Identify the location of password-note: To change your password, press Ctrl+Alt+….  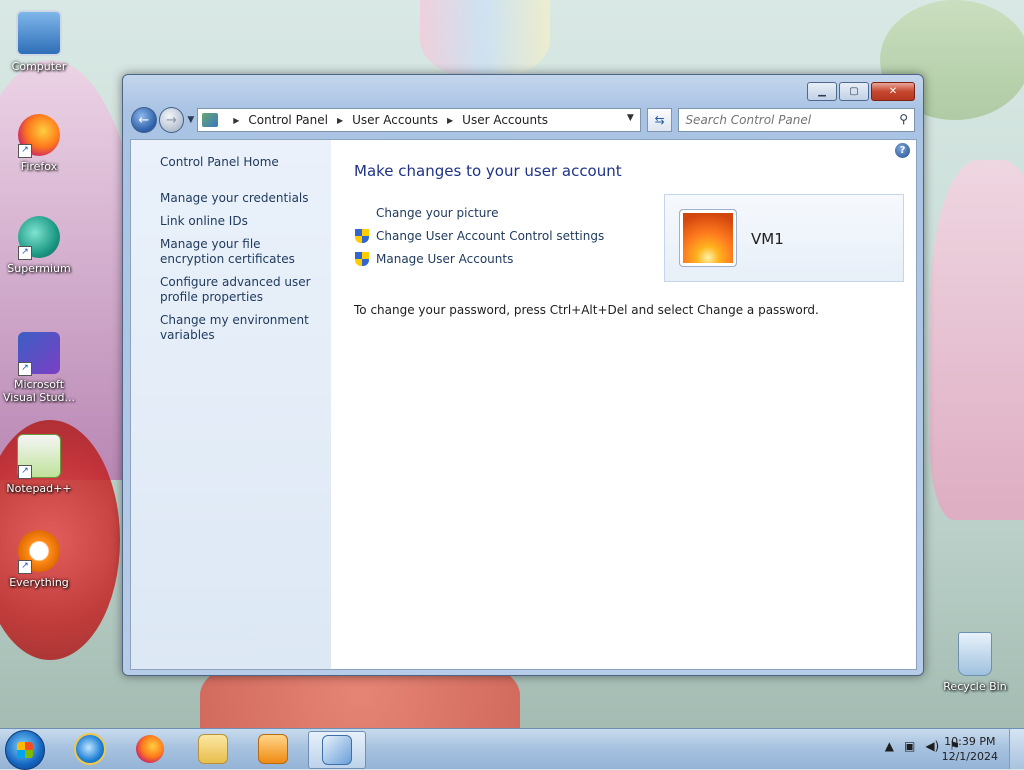
(586, 310).